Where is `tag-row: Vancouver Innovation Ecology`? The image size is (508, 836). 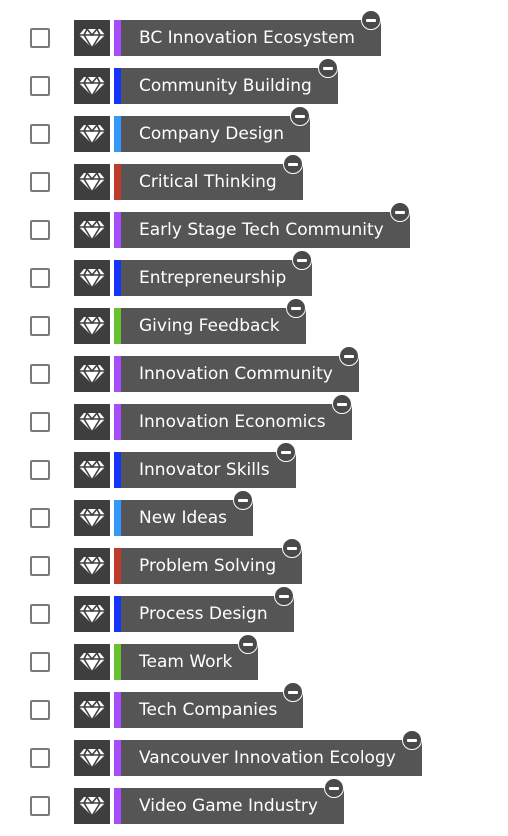
tag-row: Vancouver Innovation Ecology is located at coordinates (254, 754).